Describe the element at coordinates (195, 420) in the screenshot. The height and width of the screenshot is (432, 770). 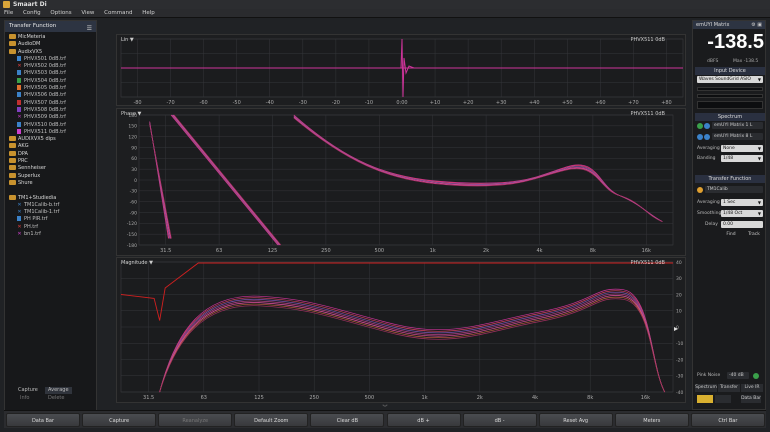
I see `command-button-reanalyze: Reanalyze` at that location.